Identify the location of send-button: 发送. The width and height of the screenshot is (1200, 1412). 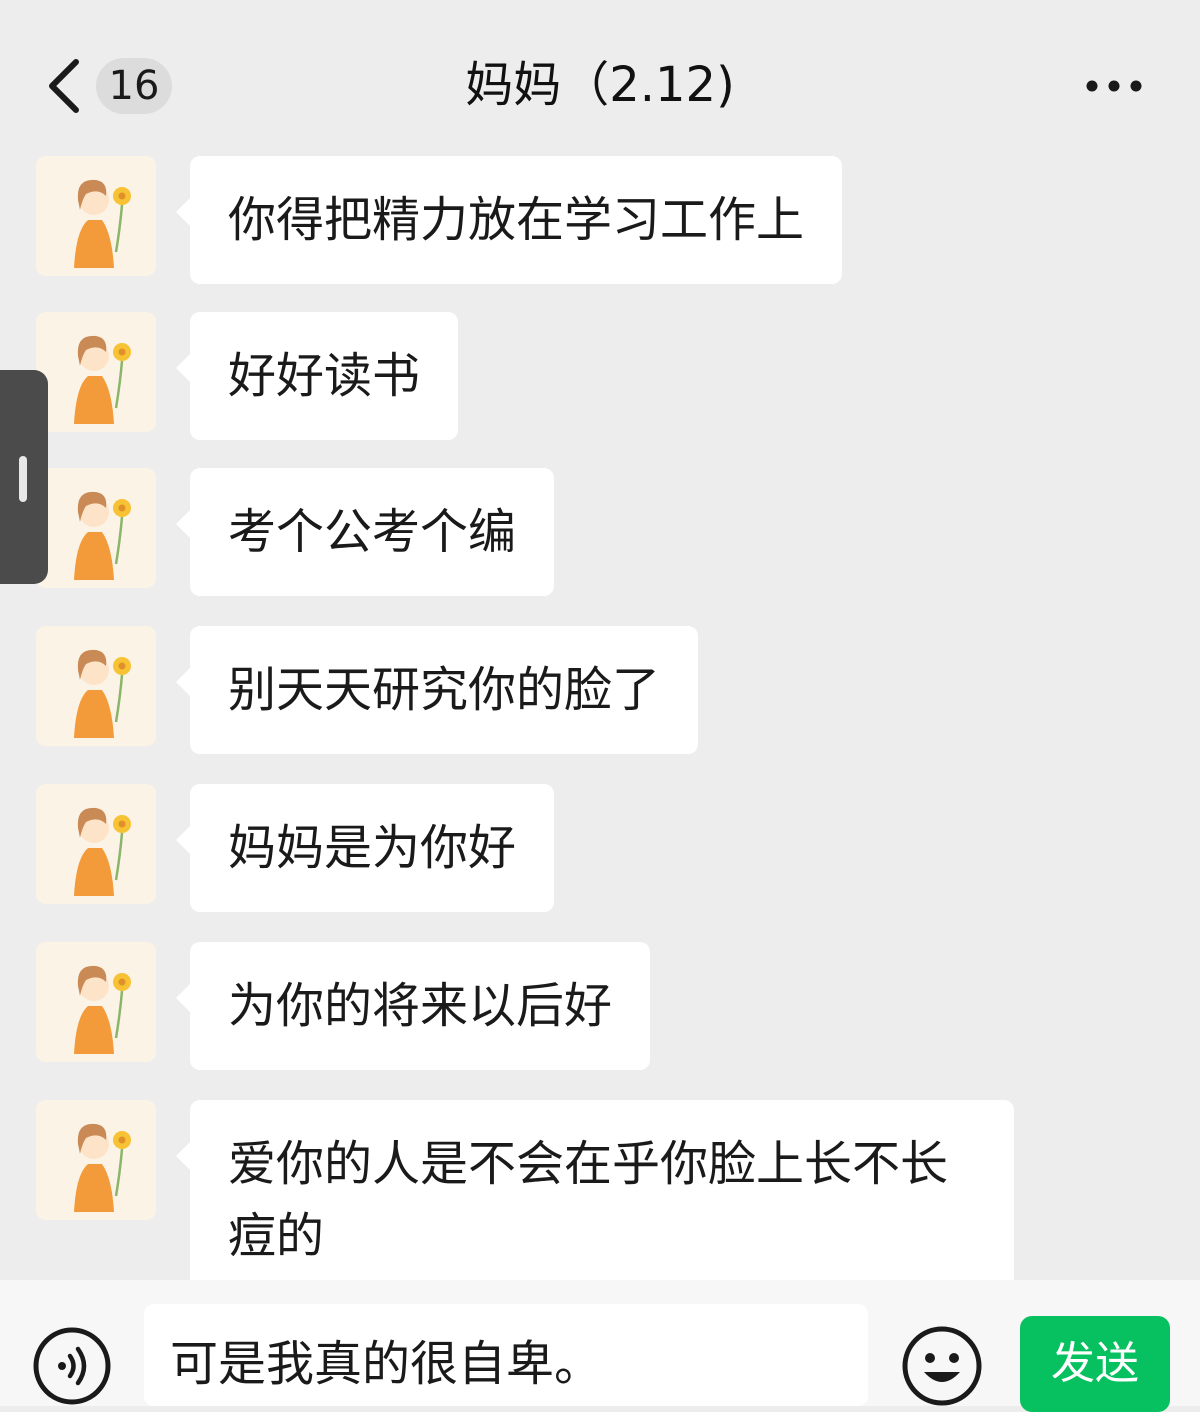
(1095, 1364).